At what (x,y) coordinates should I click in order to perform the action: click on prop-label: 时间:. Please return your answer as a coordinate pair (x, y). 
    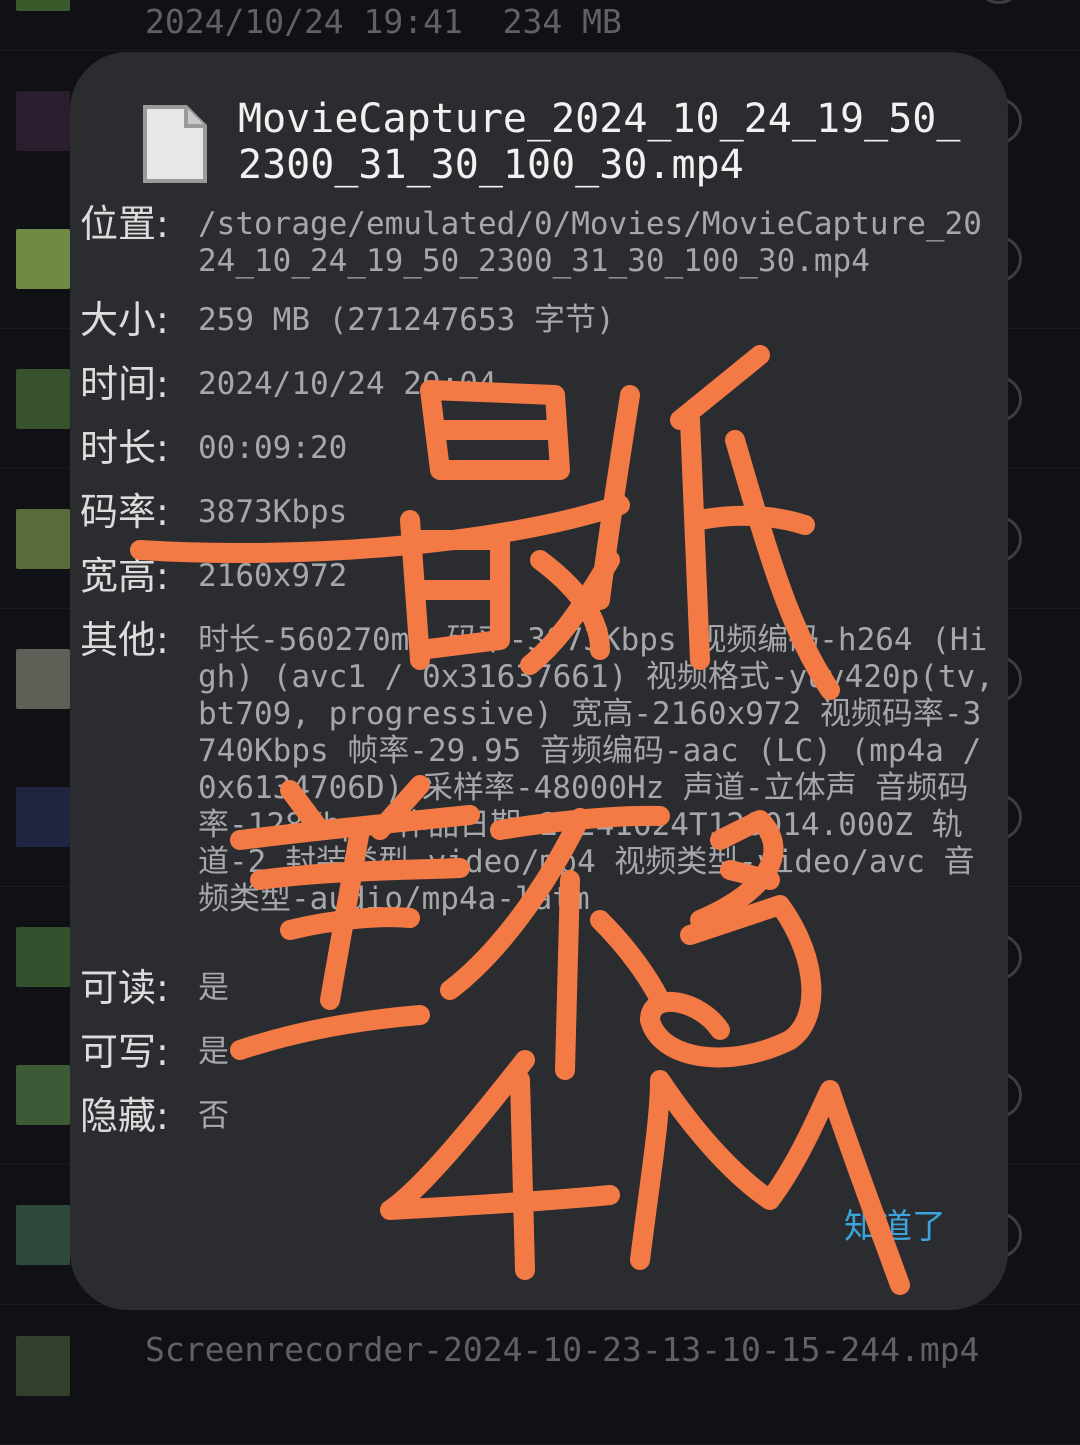
    Looking at the image, I should click on (124, 384).